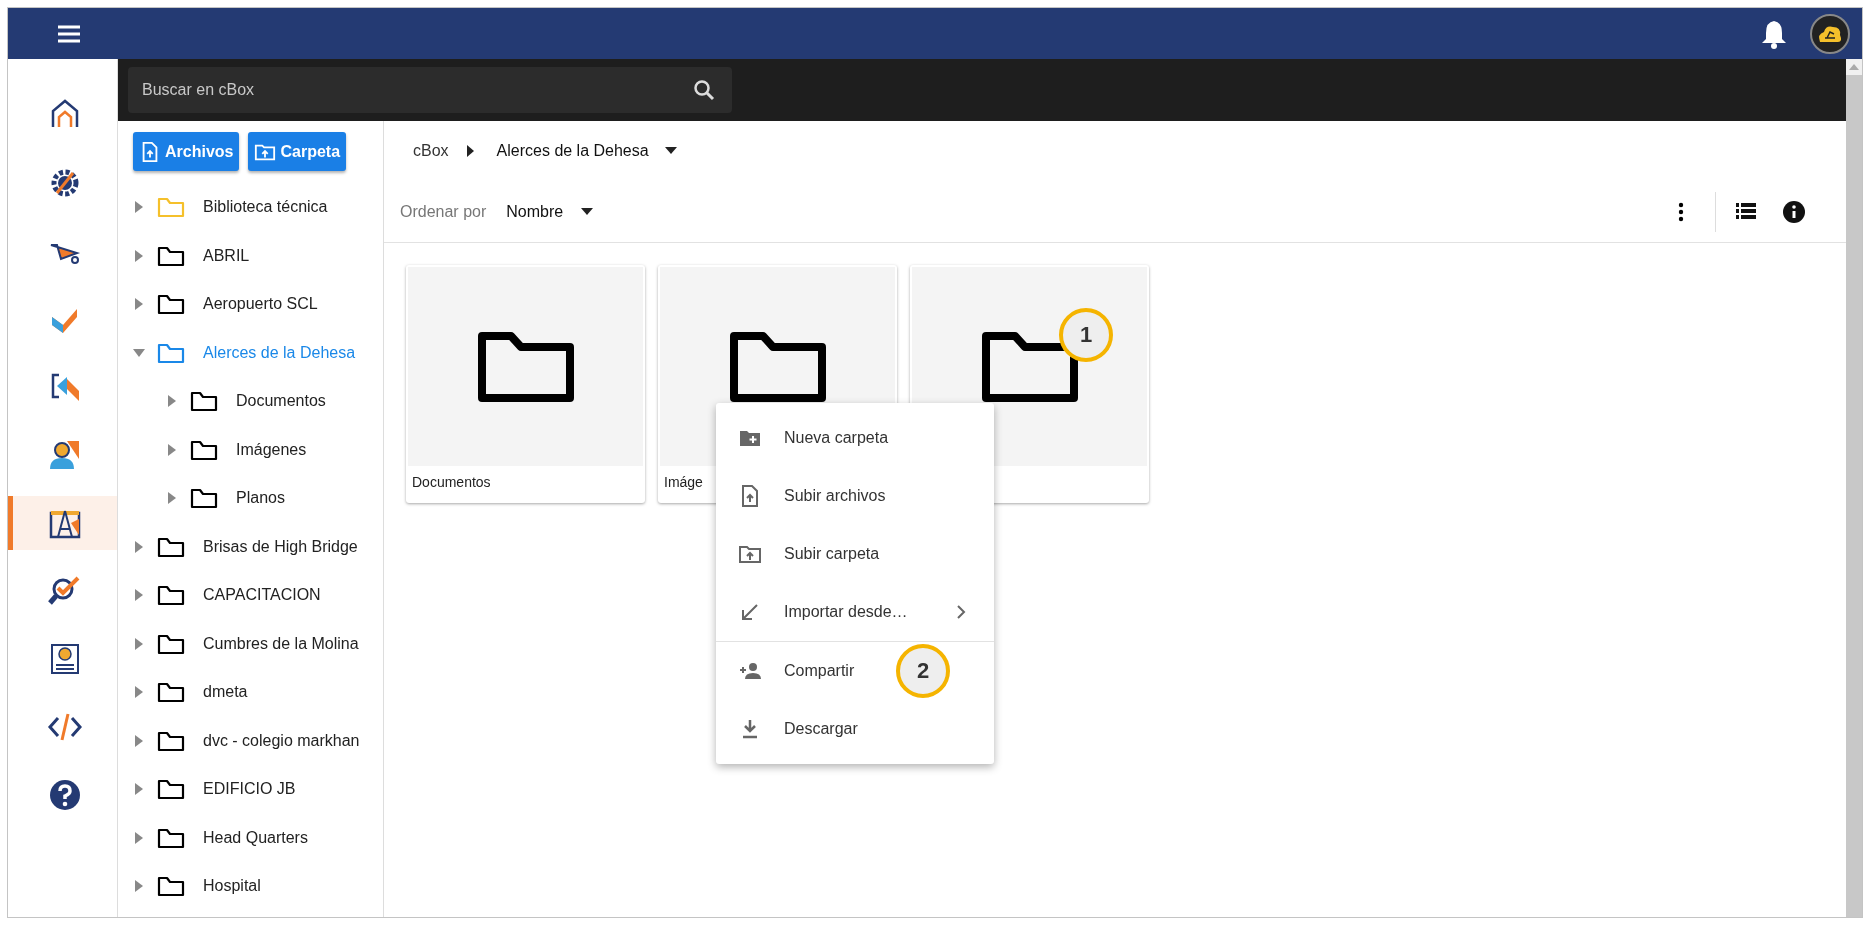 Image resolution: width=1872 pixels, height=927 pixels. What do you see at coordinates (704, 90) in the screenshot?
I see `search-icon` at bounding box center [704, 90].